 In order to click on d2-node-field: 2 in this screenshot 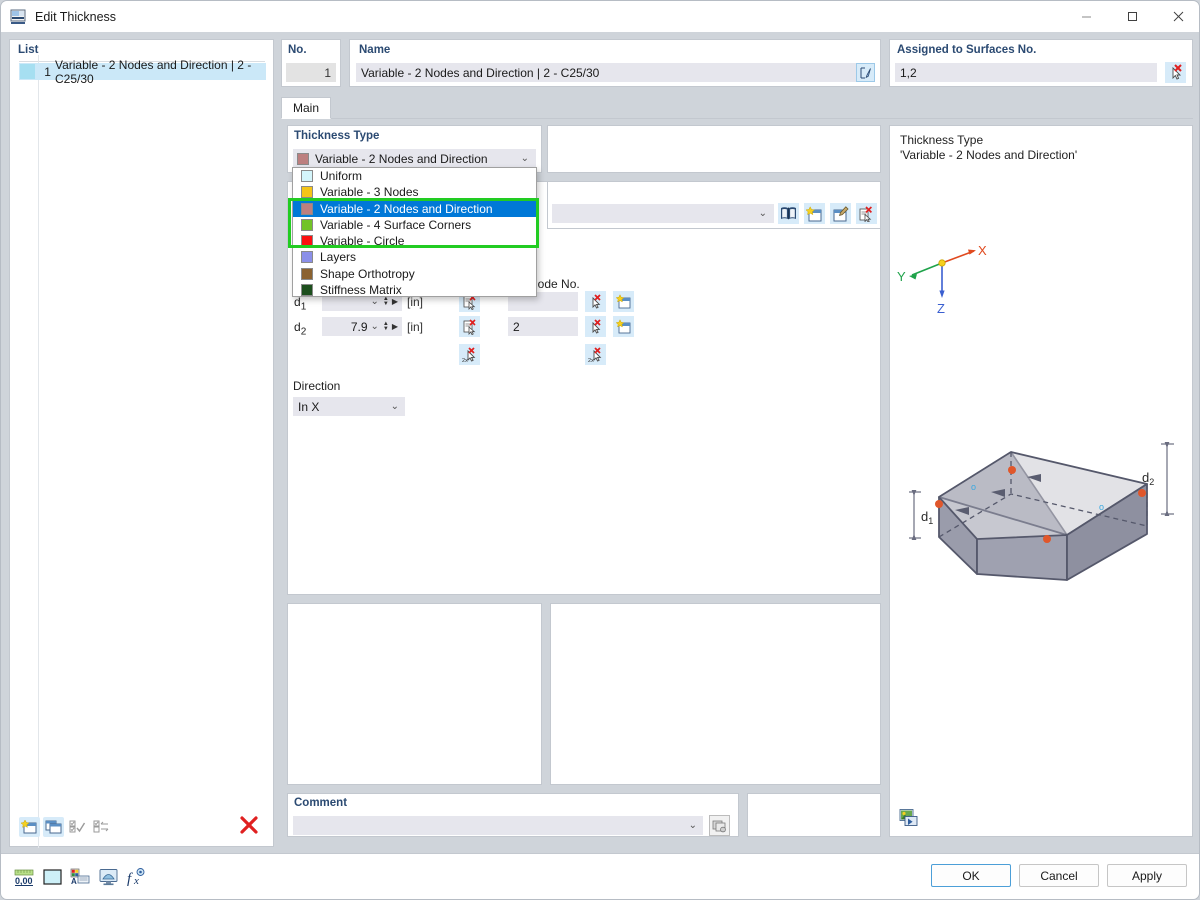, I will do `click(543, 326)`.